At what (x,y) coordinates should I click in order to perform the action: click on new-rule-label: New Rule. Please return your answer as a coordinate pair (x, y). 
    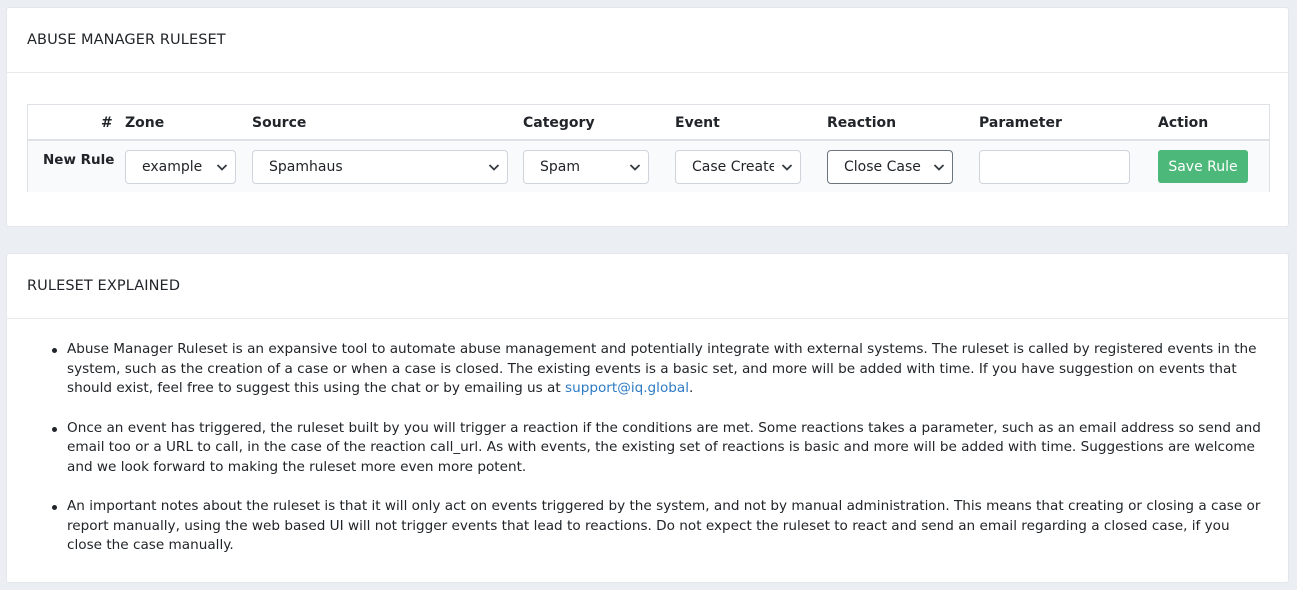
    Looking at the image, I should click on (79, 160).